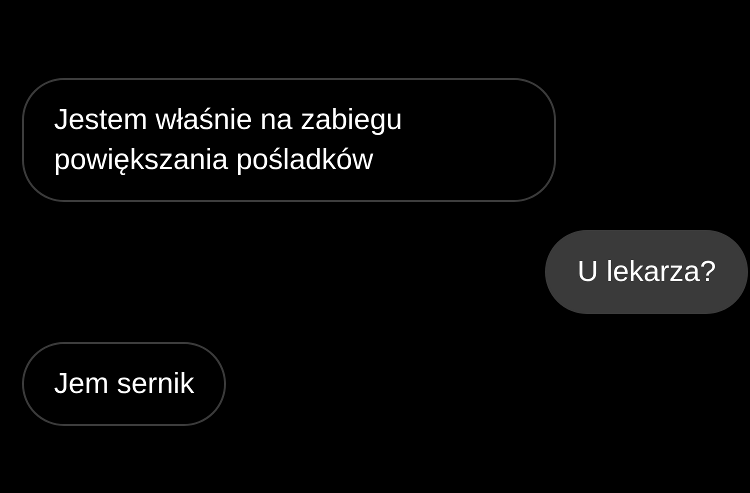 The height and width of the screenshot is (493, 750). I want to click on received-message: Jem sernik, so click(124, 384).